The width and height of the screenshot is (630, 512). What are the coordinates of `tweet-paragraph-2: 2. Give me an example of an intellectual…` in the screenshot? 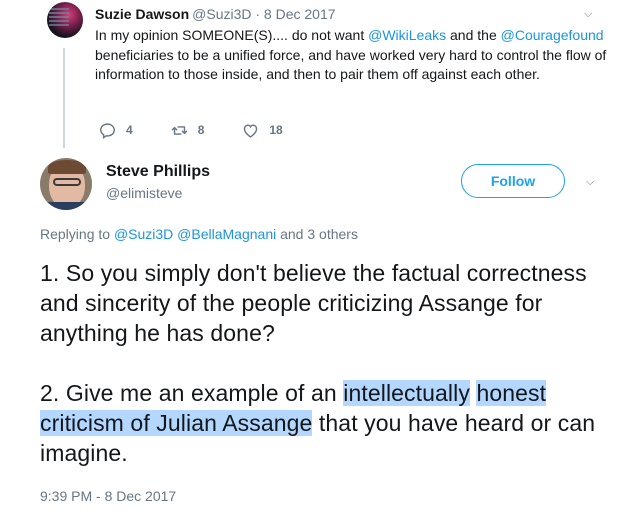 It's located at (318, 423).